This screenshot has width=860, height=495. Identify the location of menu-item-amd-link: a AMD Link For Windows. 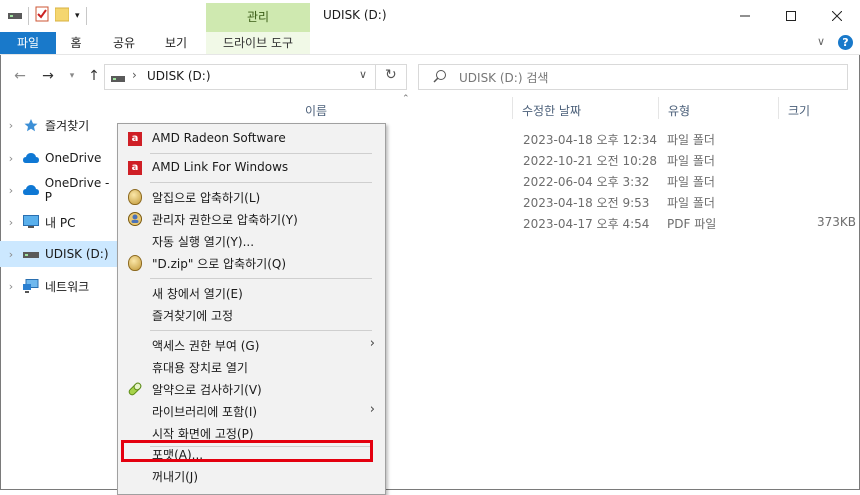
(251, 168).